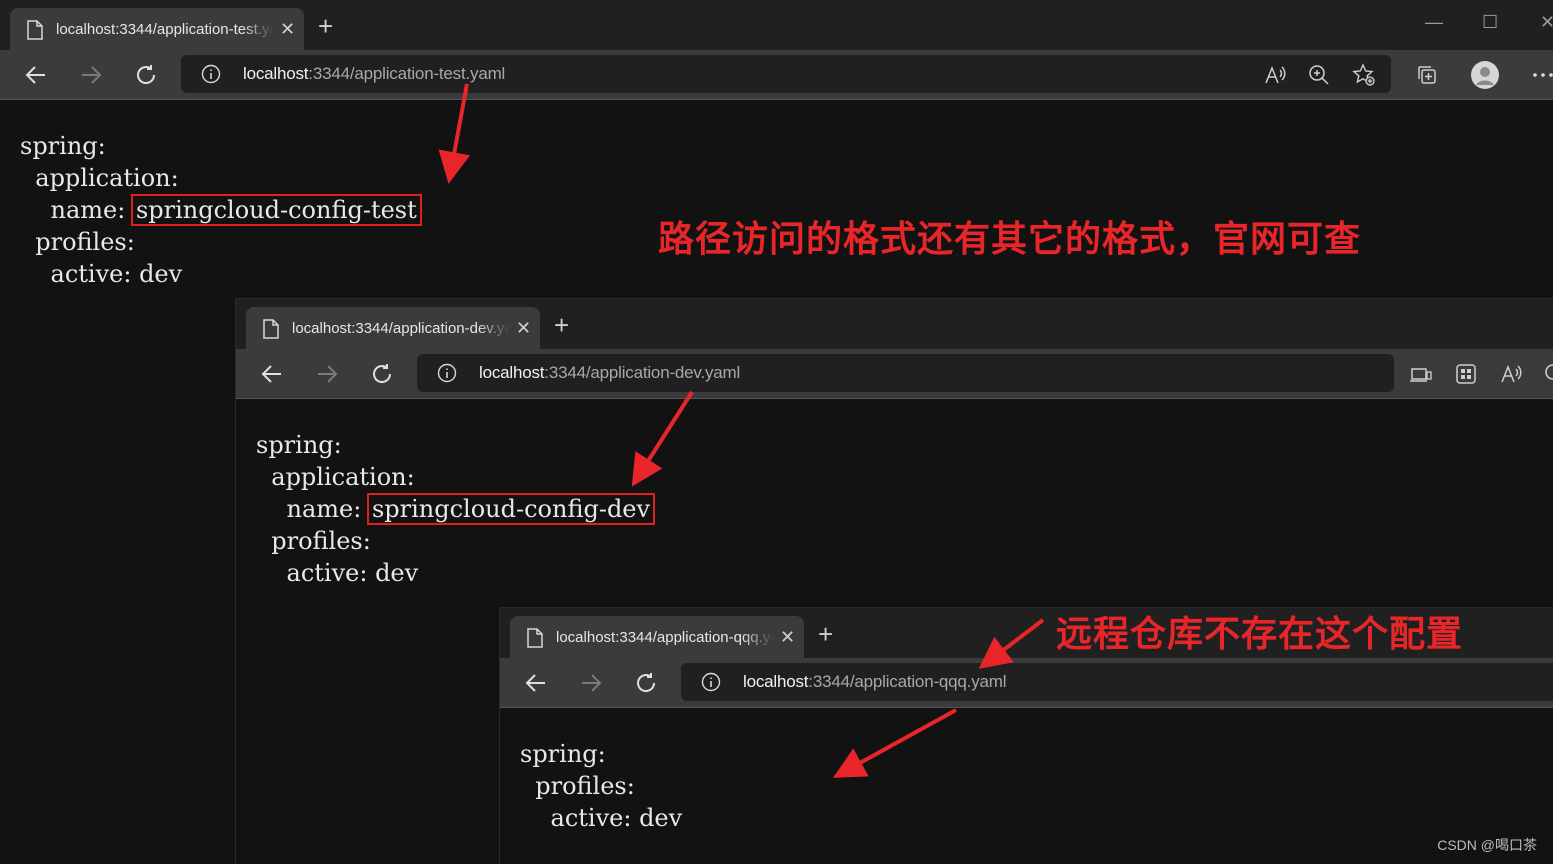 Image resolution: width=1553 pixels, height=864 pixels. I want to click on tab-active: localhost:3344/application-test.yaml ✕, so click(157, 29).